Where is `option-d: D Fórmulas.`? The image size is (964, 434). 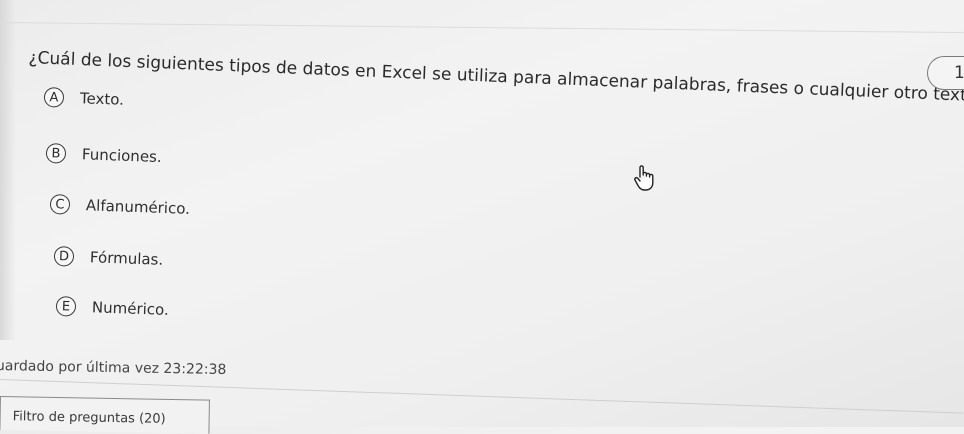 option-d: D Fórmulas. is located at coordinates (108, 258).